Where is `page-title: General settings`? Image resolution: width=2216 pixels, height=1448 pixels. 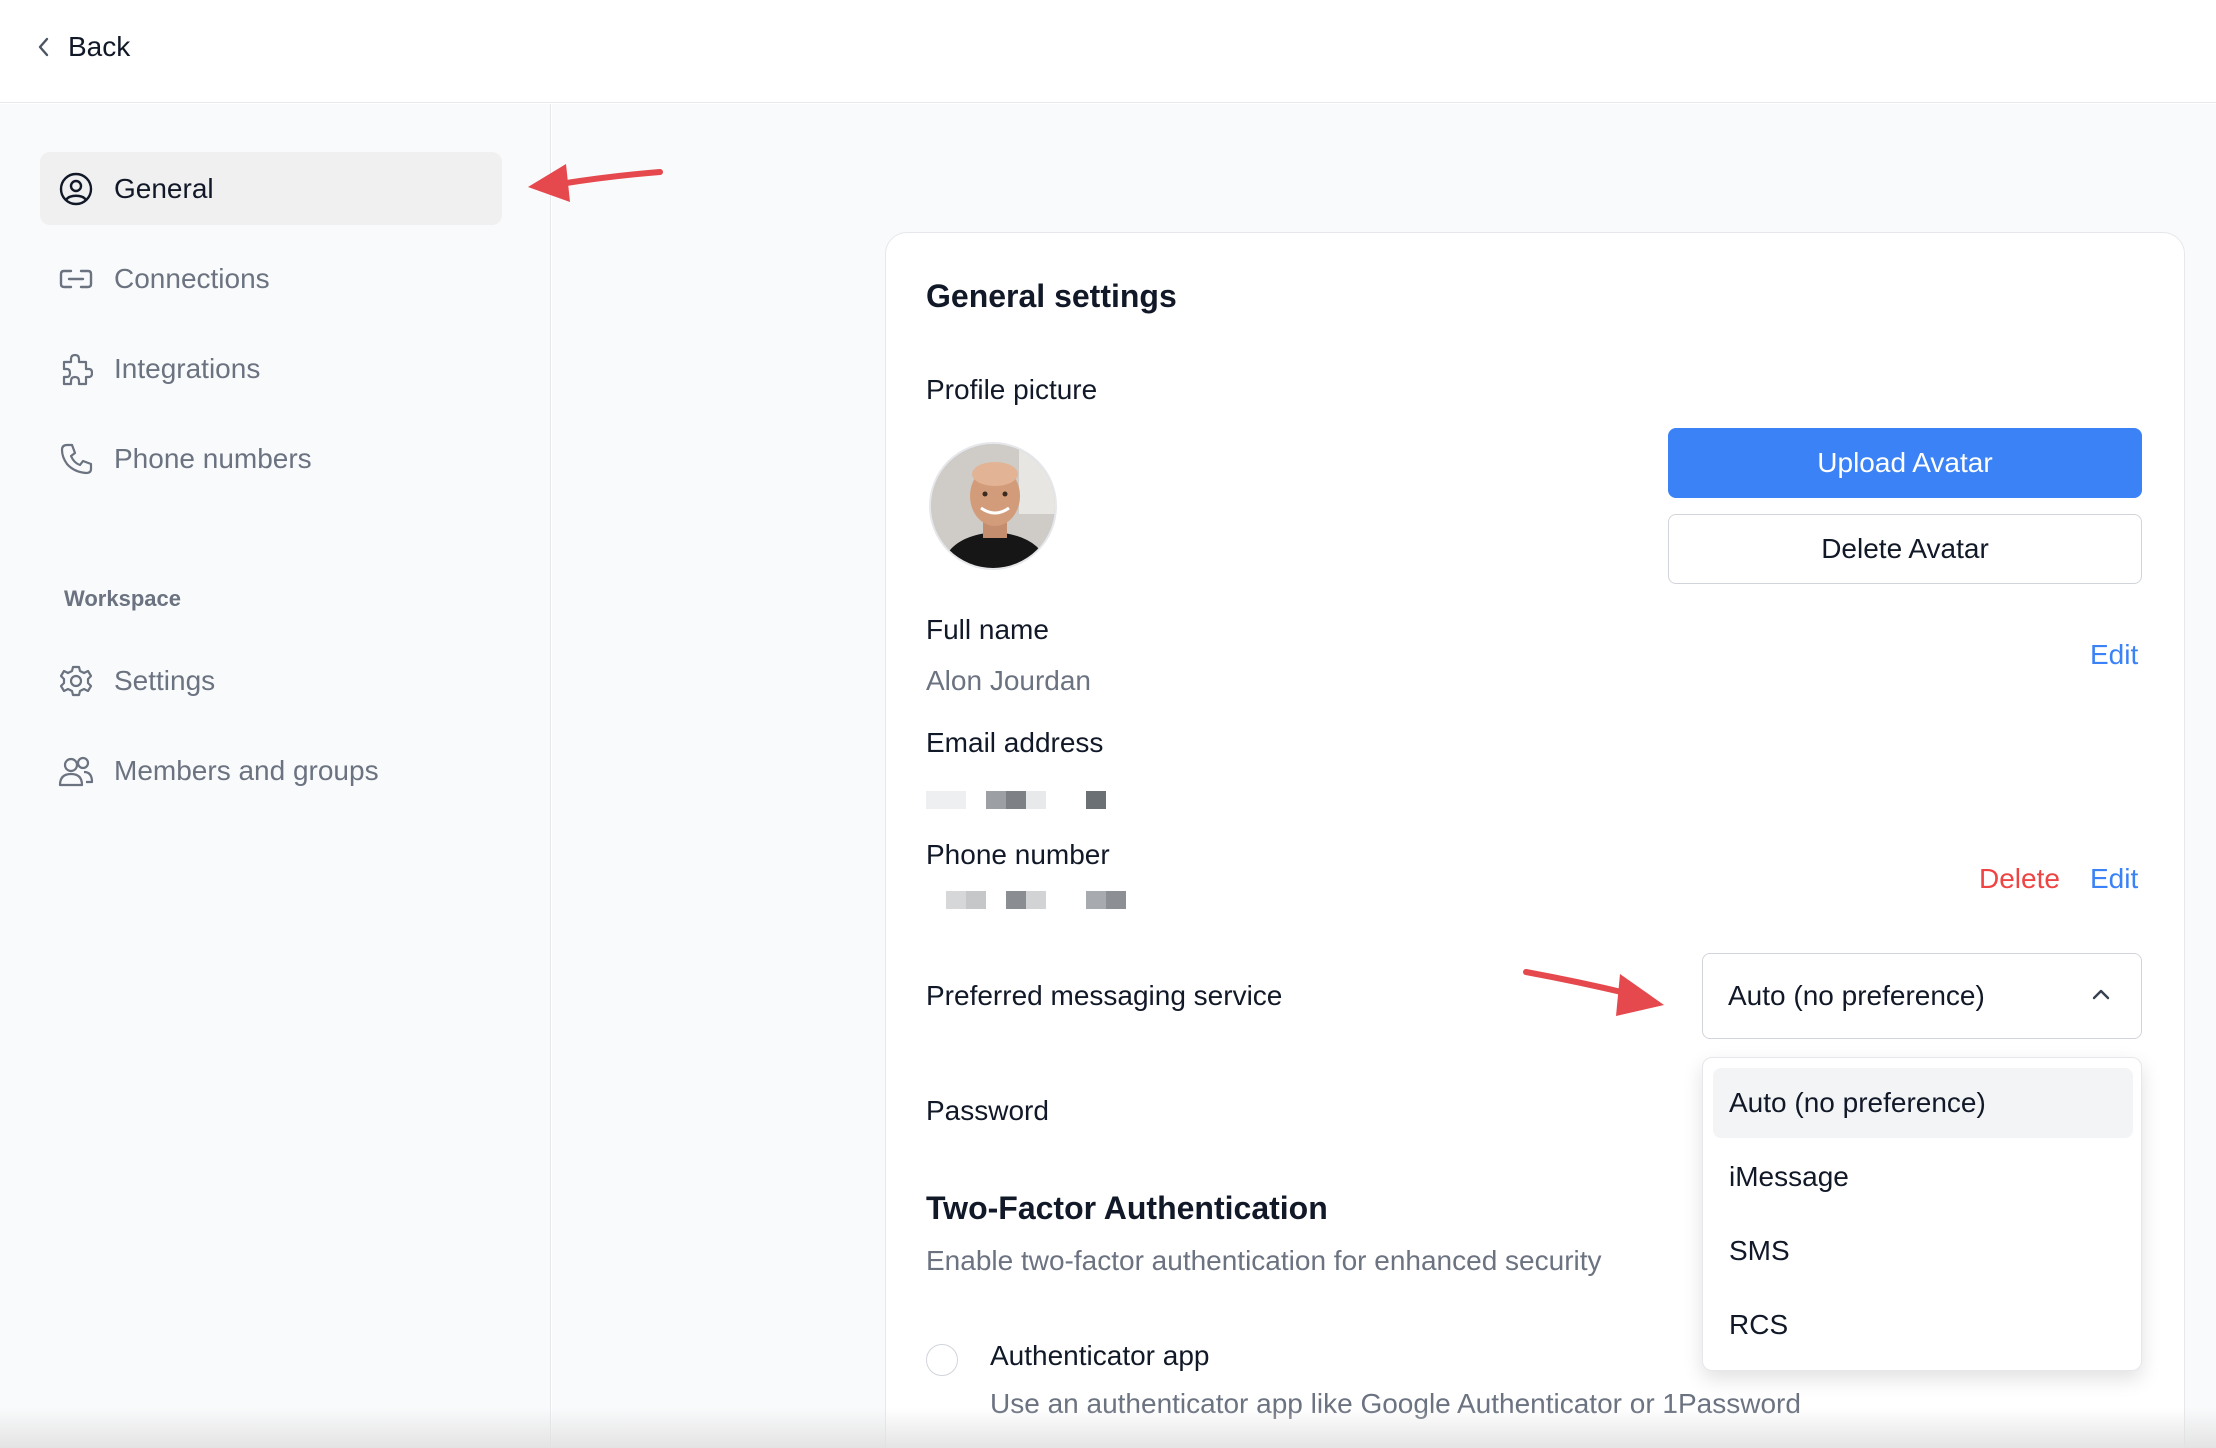
page-title: General settings is located at coordinates (1051, 296).